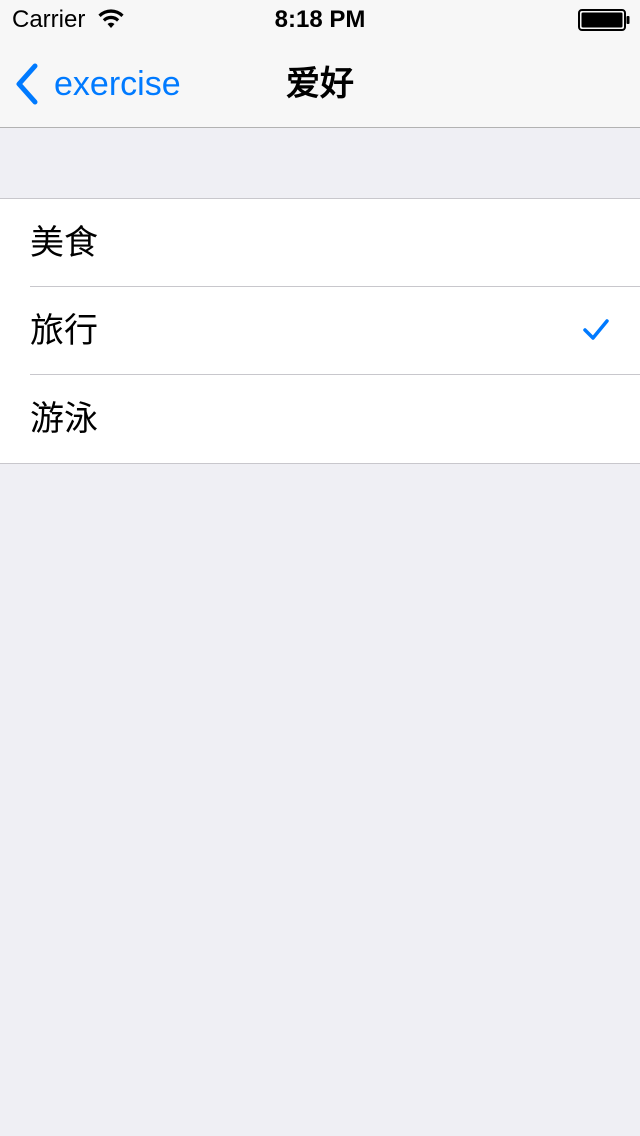  What do you see at coordinates (64, 419) in the screenshot?
I see `list-item-label: 游泳` at bounding box center [64, 419].